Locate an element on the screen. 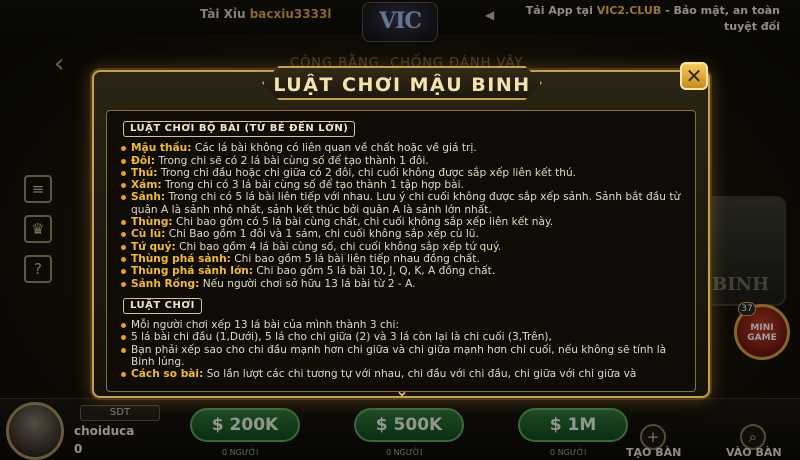 Image resolution: width=800 pixels, height=460 pixels. rule-term: Thùng phá sảnh lớn: is located at coordinates (192, 271).